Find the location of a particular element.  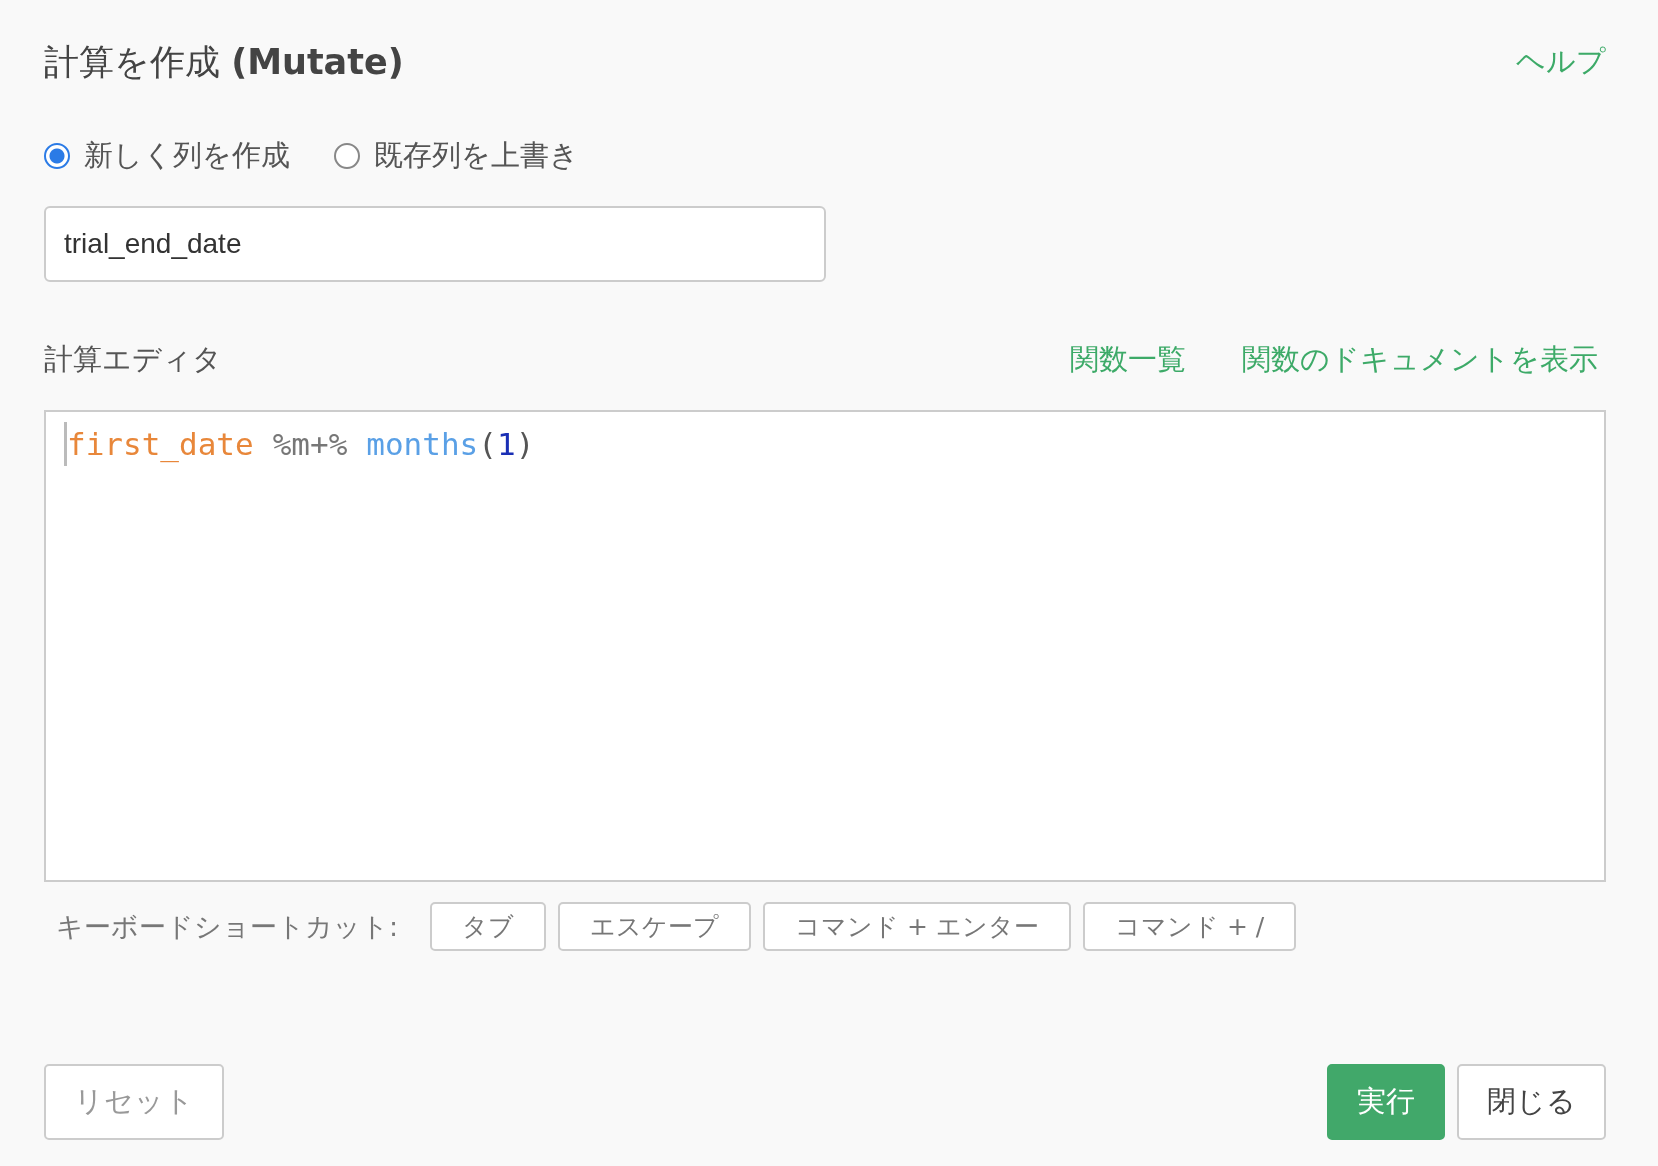

radio-label: 新しく列を作成 is located at coordinates (187, 155).